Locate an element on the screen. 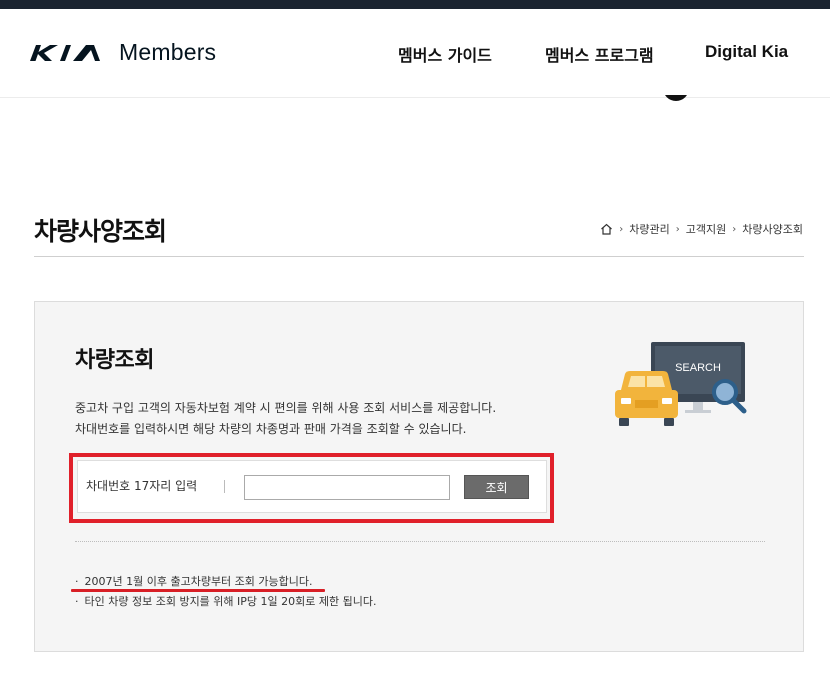 The height and width of the screenshot is (691, 830). breadcrumb-item-current: 차량사양조회 is located at coordinates (772, 229).